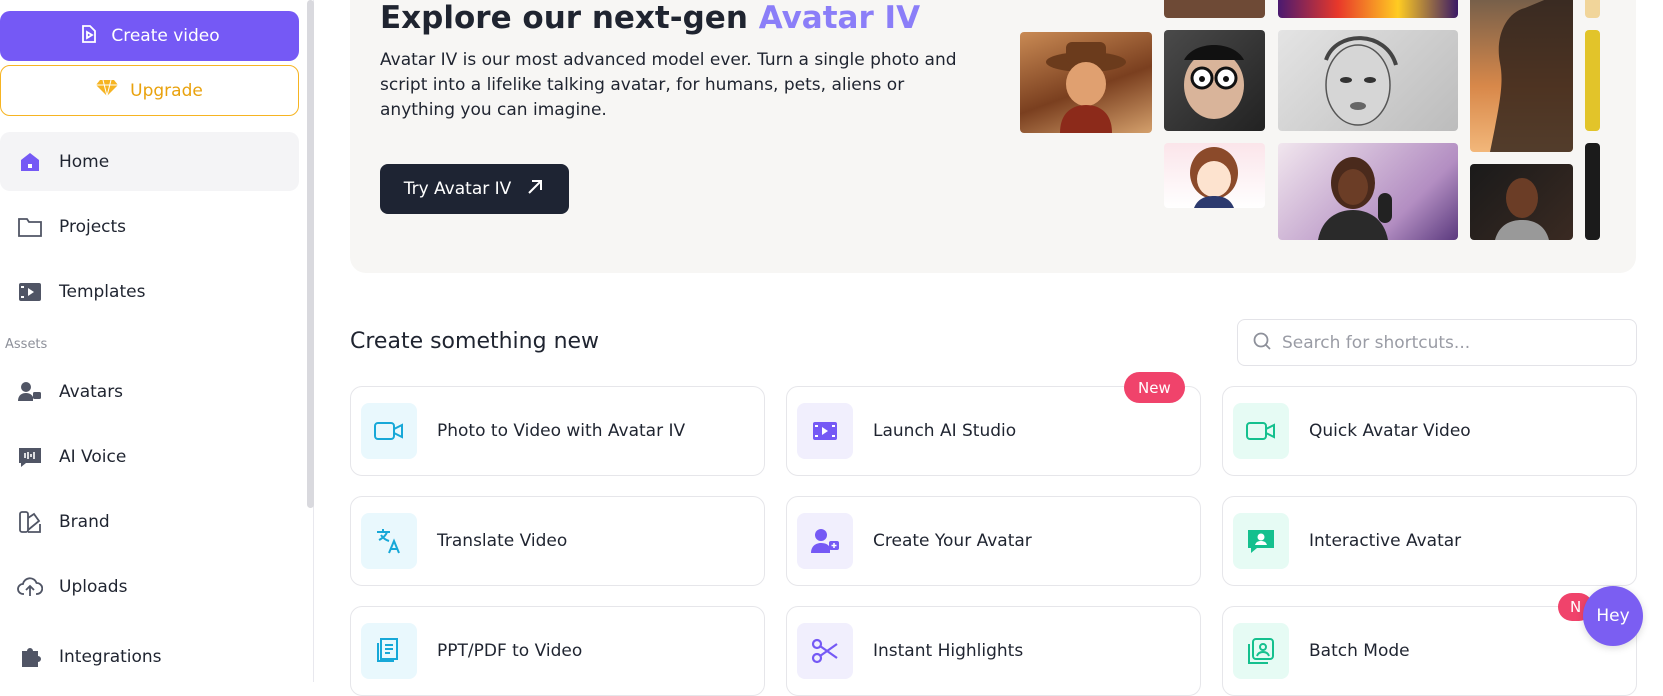 This screenshot has height=696, width=1663. What do you see at coordinates (110, 656) in the screenshot?
I see `sidebar-item-label: Integrations` at bounding box center [110, 656].